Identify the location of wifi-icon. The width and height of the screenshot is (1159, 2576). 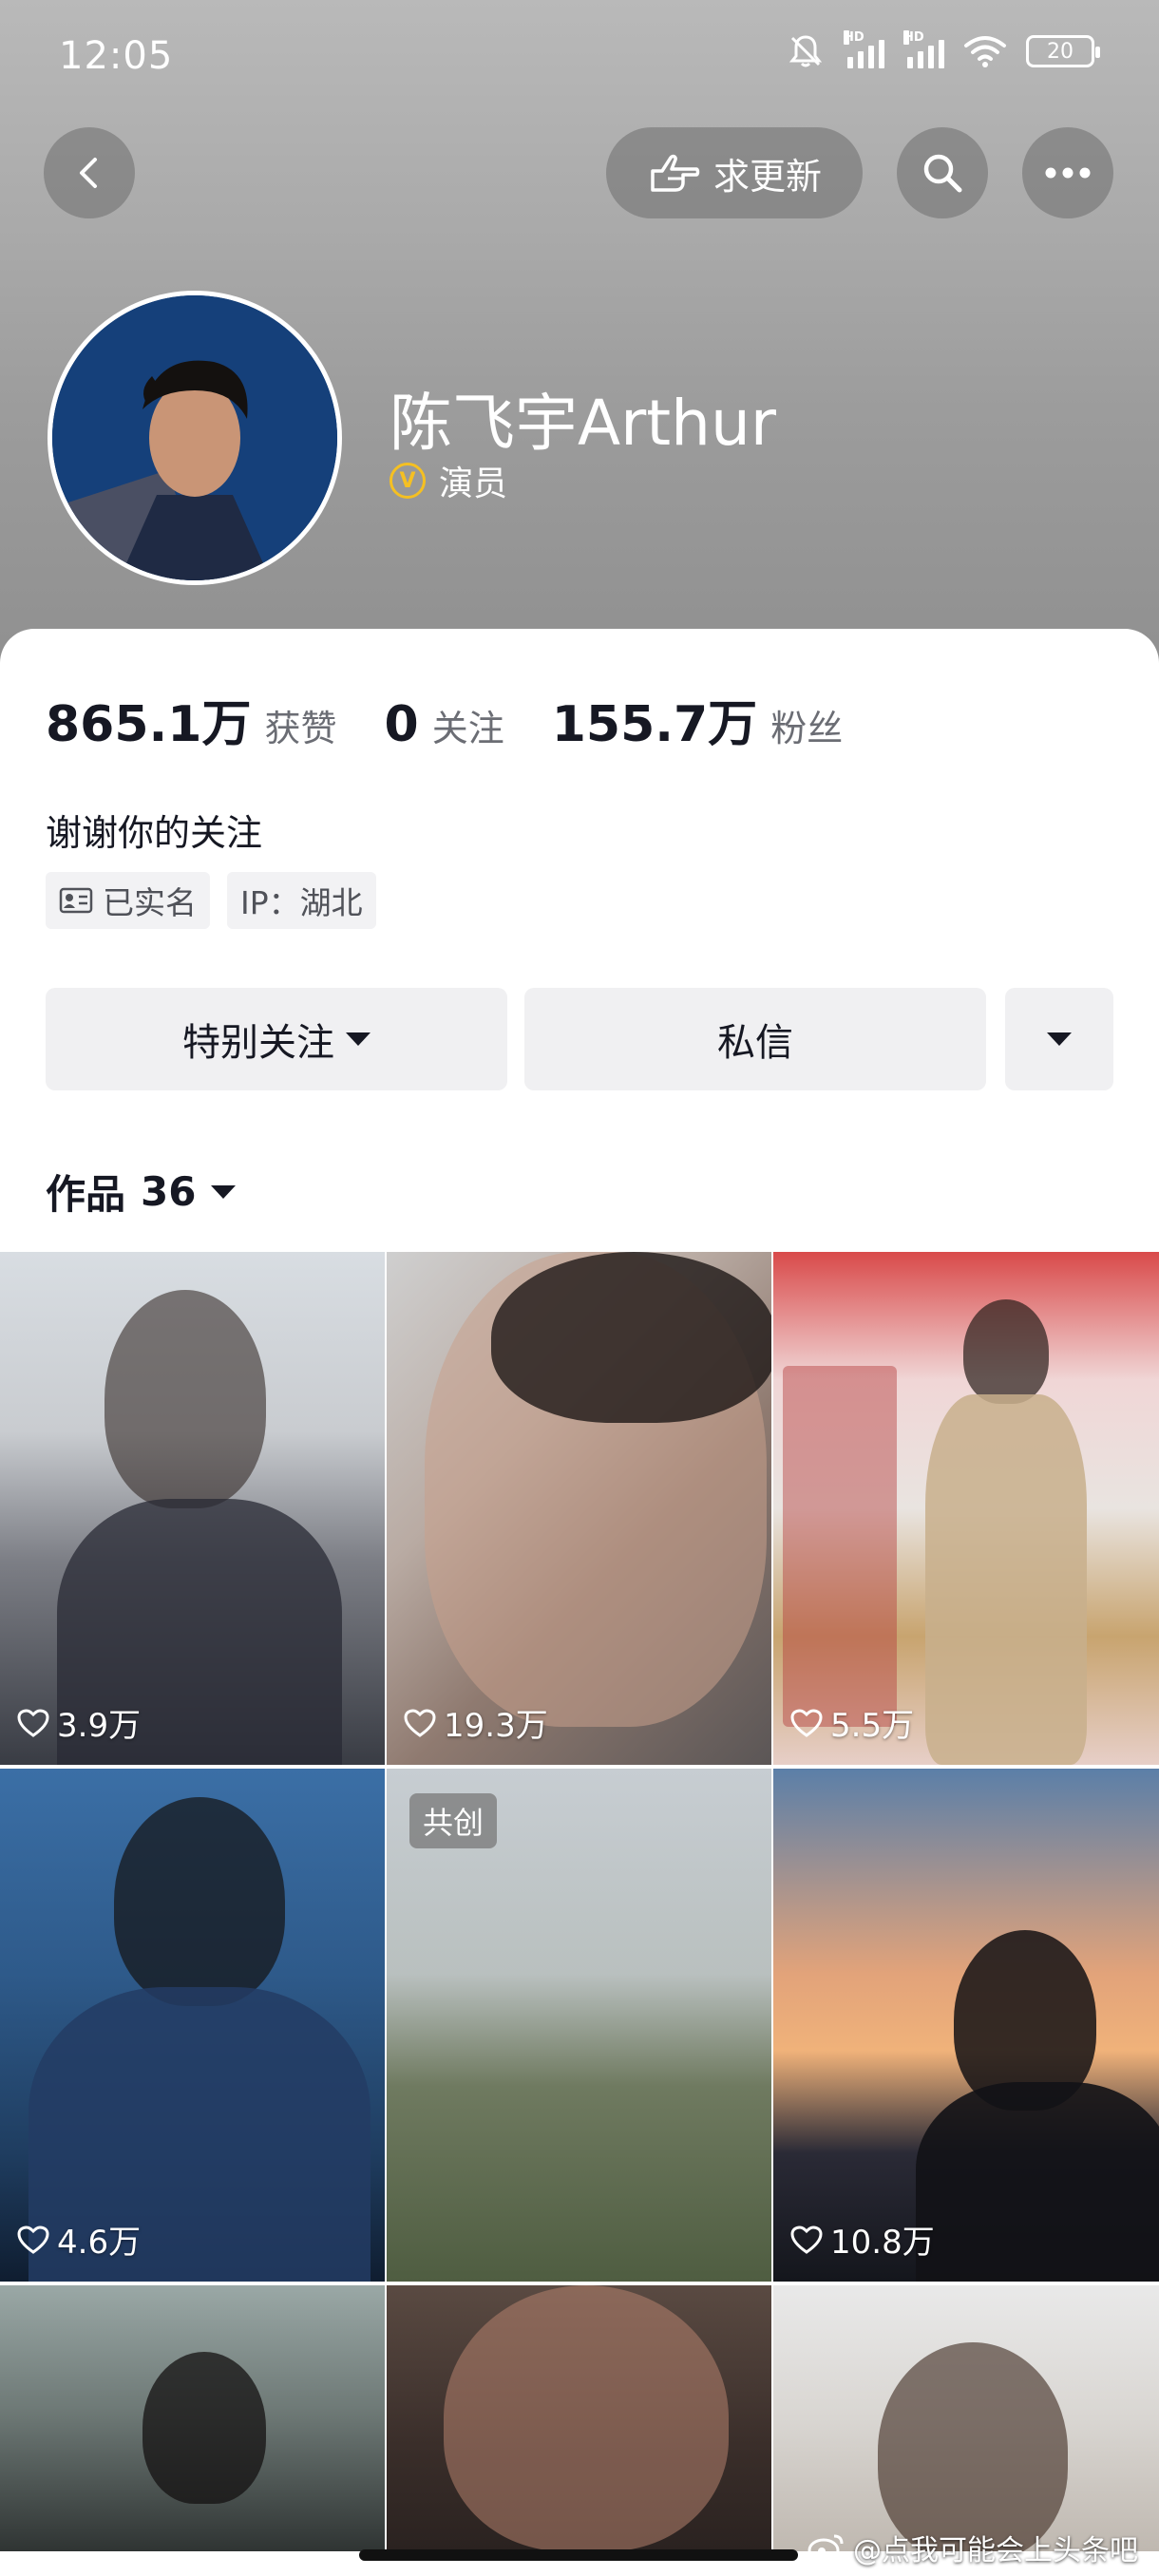
(985, 51).